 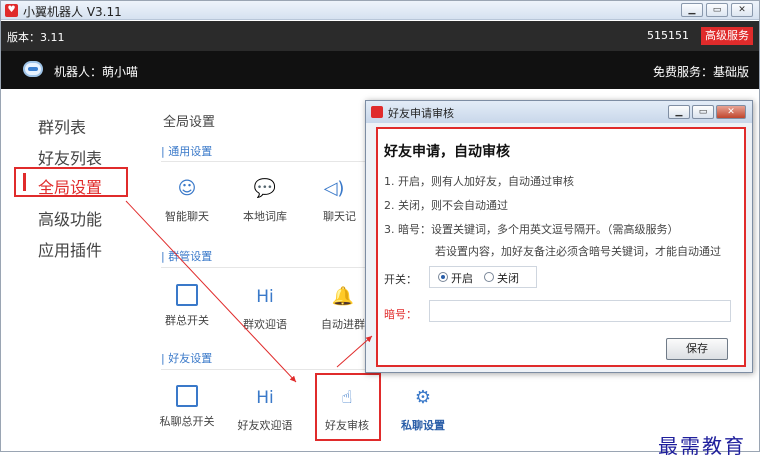 What do you see at coordinates (343, 308) in the screenshot?
I see `tile-auto-join: 🔔 自动进群` at bounding box center [343, 308].